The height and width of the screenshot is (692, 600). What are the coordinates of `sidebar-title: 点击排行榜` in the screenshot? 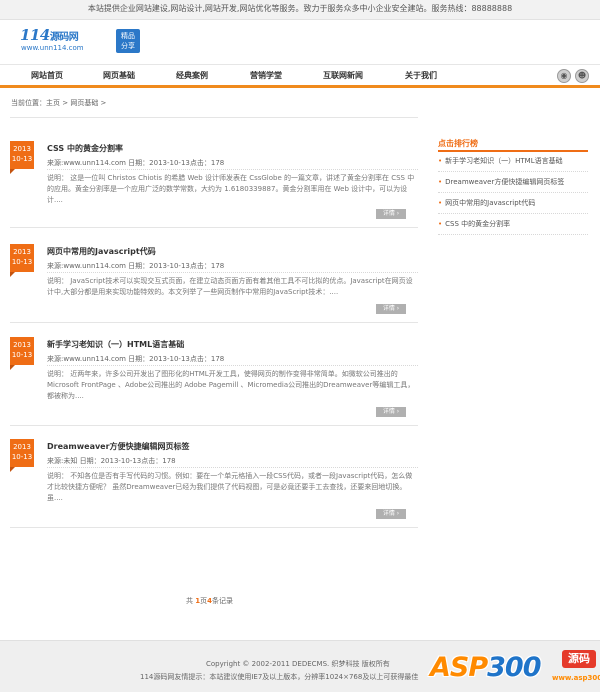 It's located at (458, 143).